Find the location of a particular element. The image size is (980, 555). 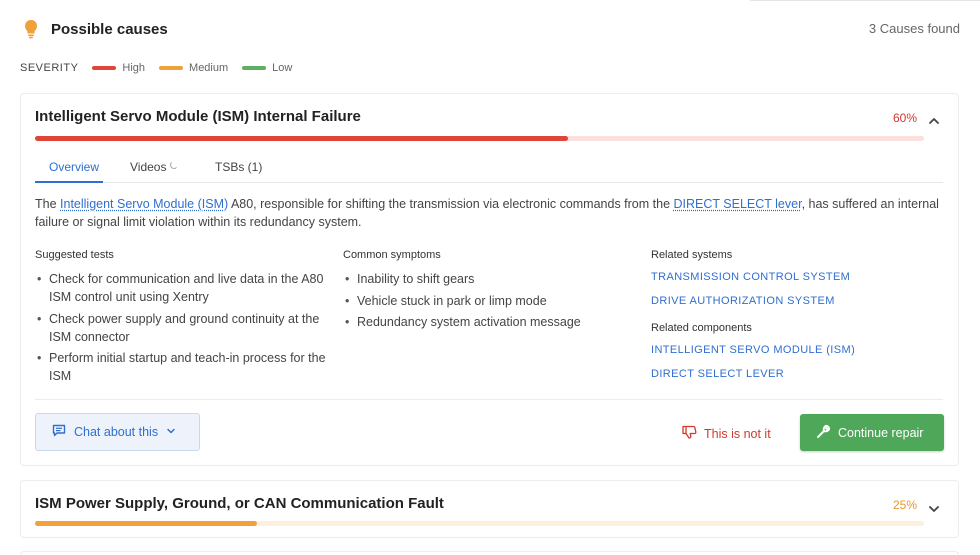

severity-medium-swatch is located at coordinates (171, 68).